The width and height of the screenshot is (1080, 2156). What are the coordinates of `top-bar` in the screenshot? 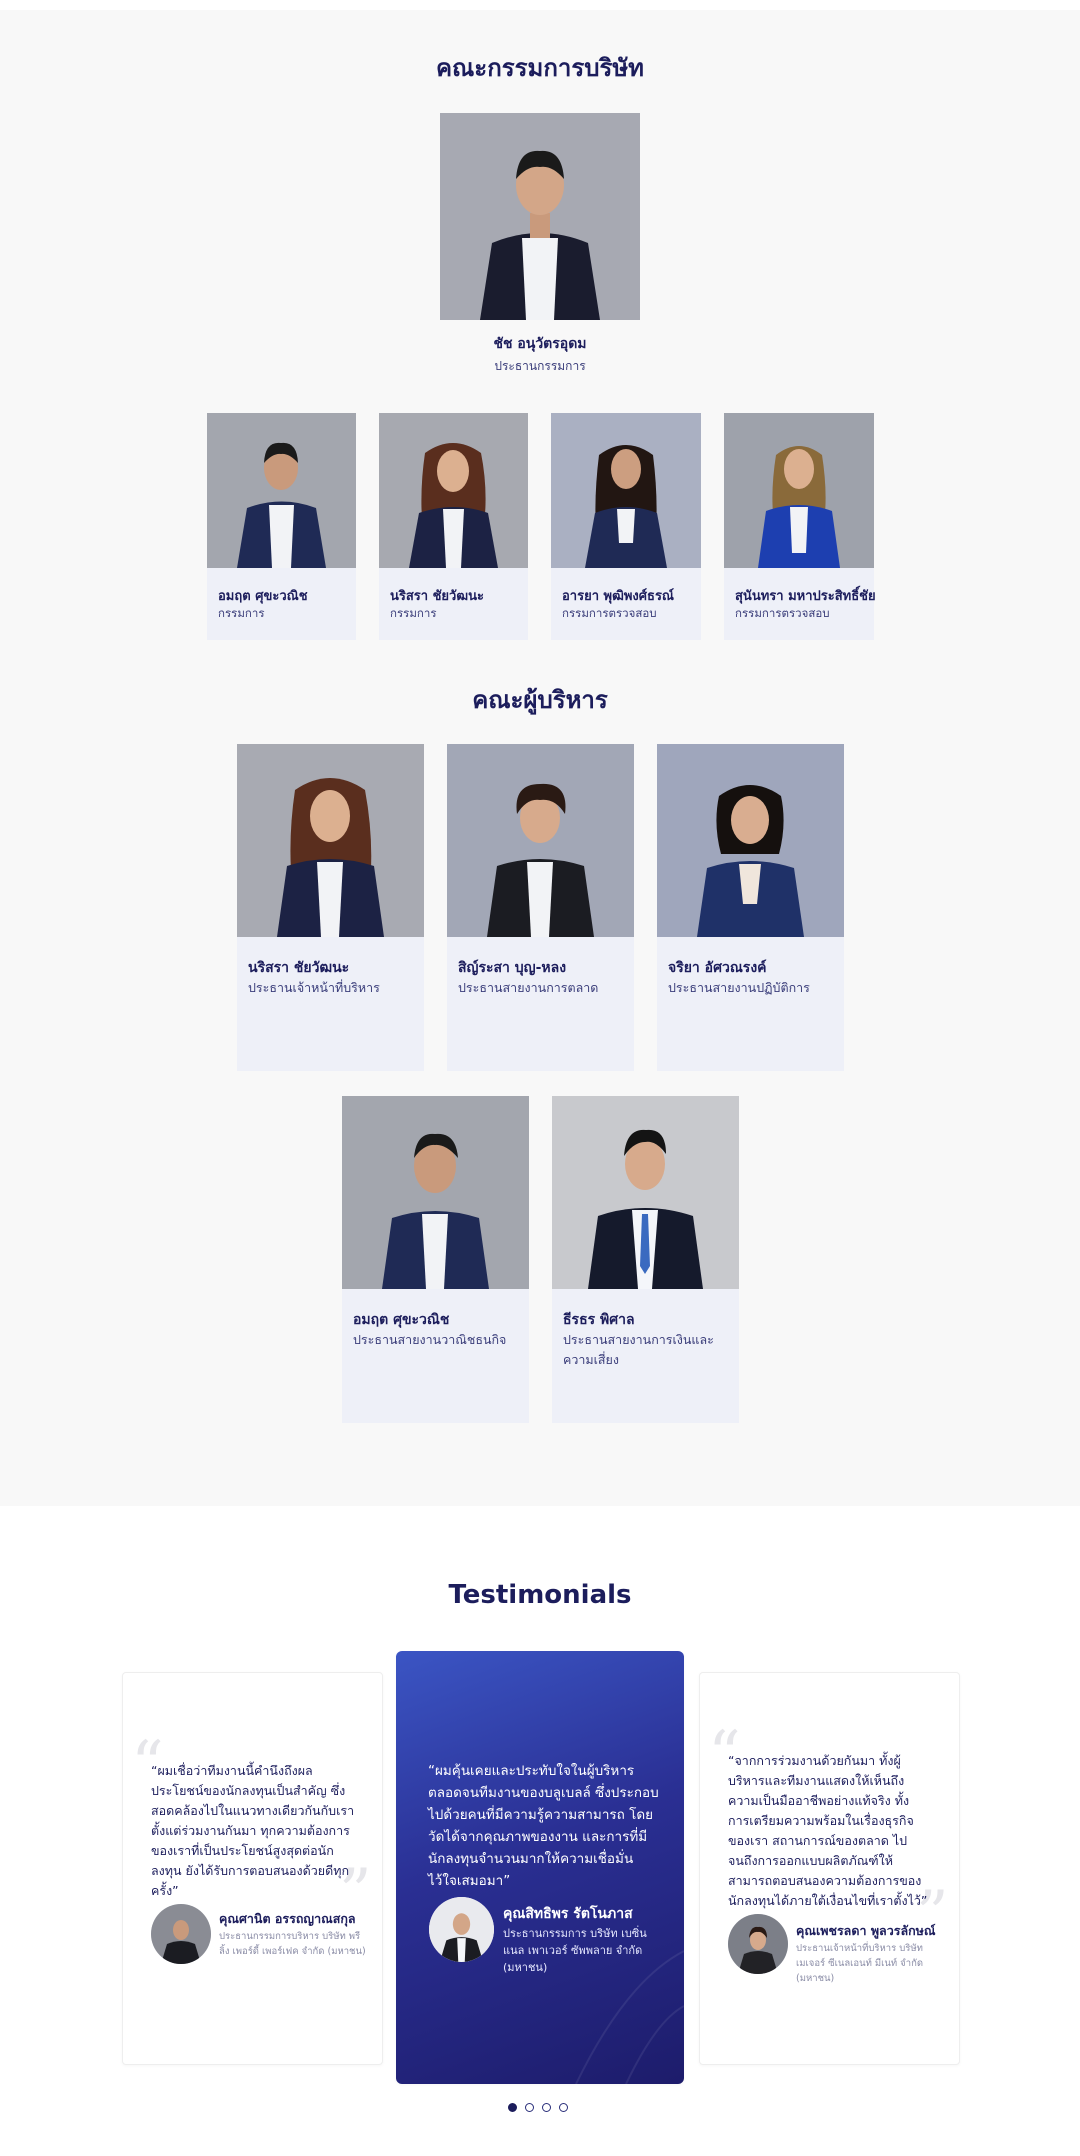 It's located at (540, 5).